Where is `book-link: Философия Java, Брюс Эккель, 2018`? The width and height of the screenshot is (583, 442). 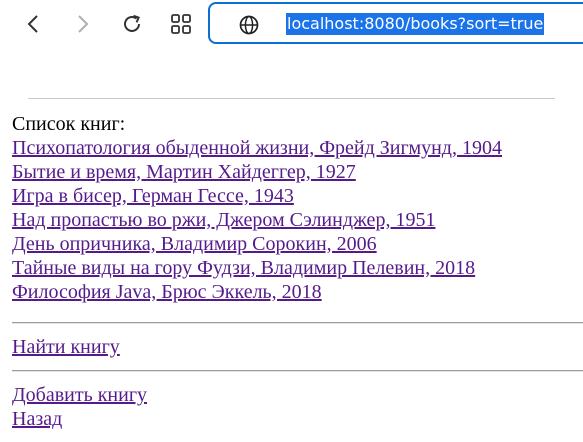 book-link: Философия Java, Брюс Эккель, 2018 is located at coordinates (167, 292).